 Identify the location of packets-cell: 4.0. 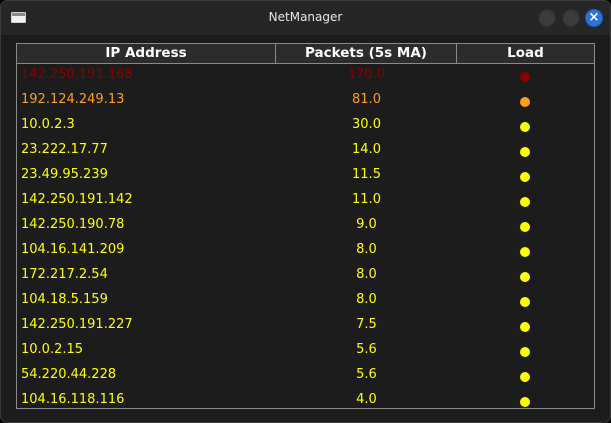
(366, 399).